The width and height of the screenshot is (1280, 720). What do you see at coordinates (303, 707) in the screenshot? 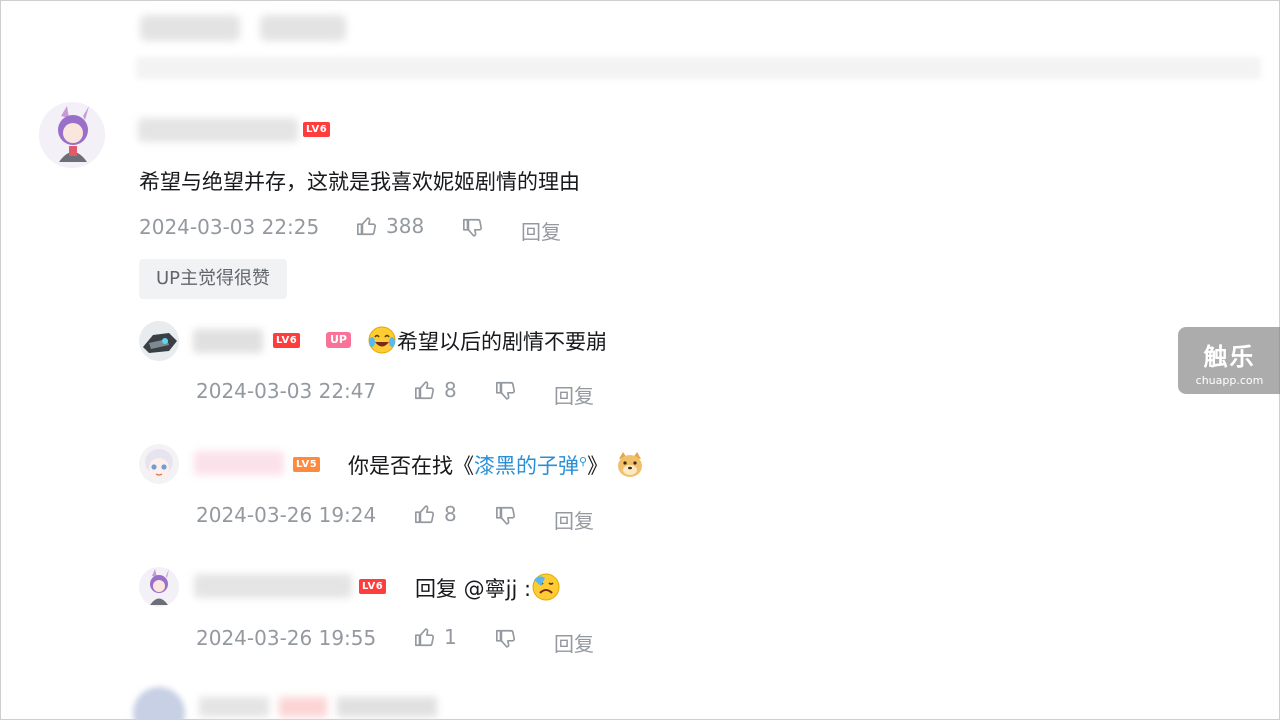
I see `blurred-badge` at bounding box center [303, 707].